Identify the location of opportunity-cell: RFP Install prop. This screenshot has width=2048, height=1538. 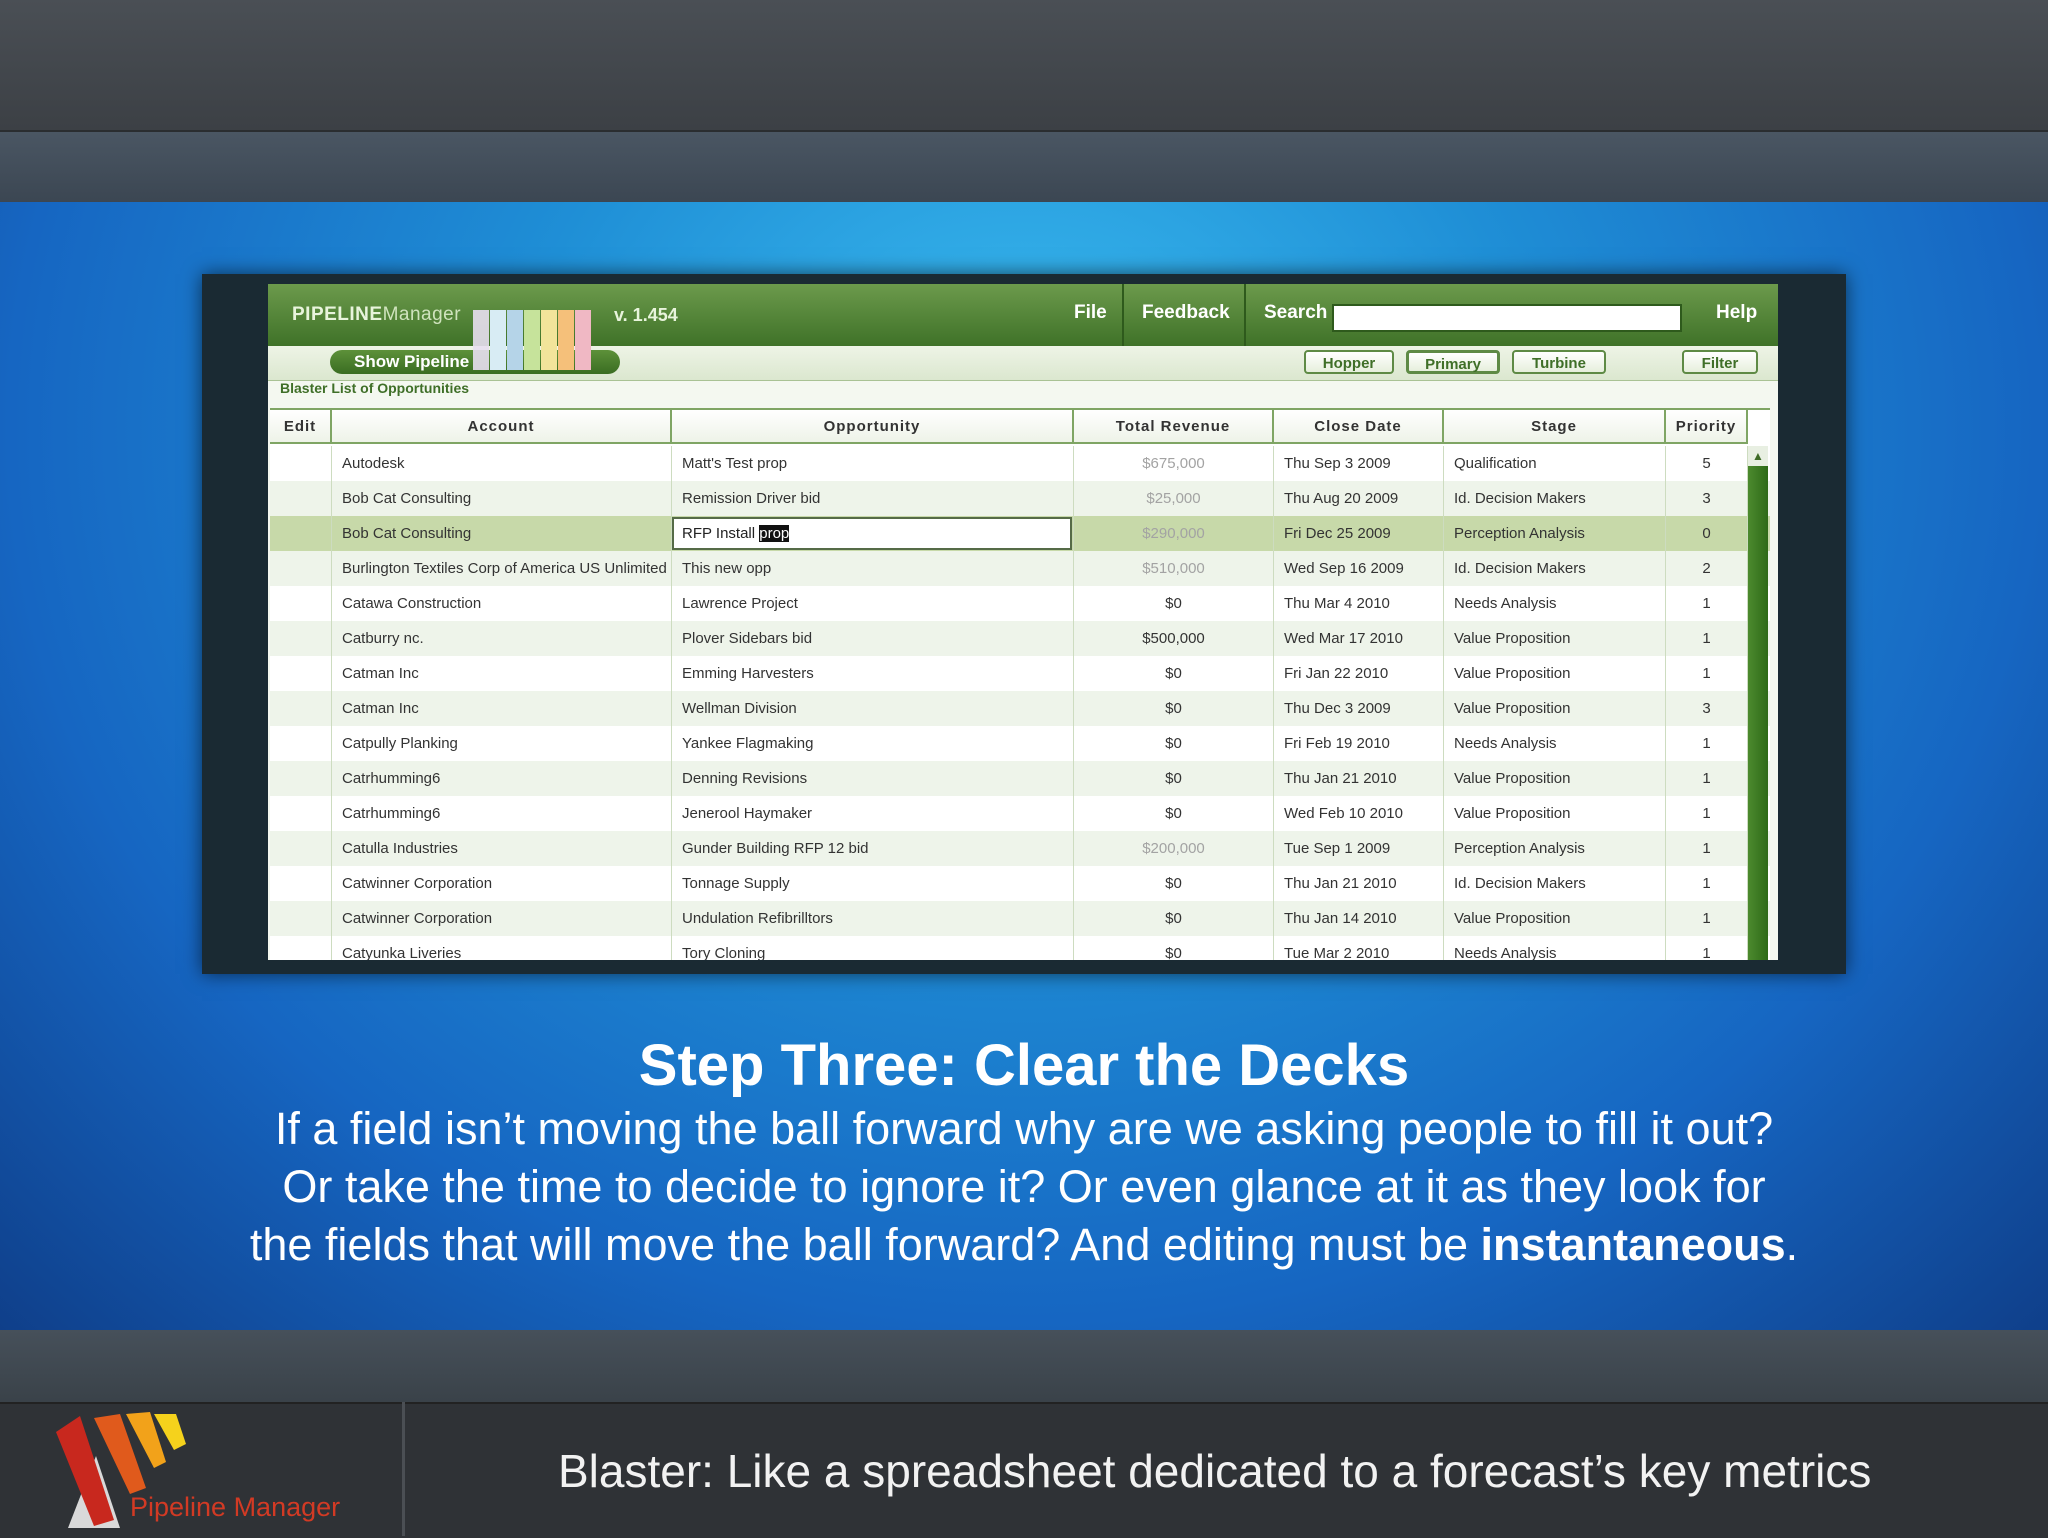
(873, 533).